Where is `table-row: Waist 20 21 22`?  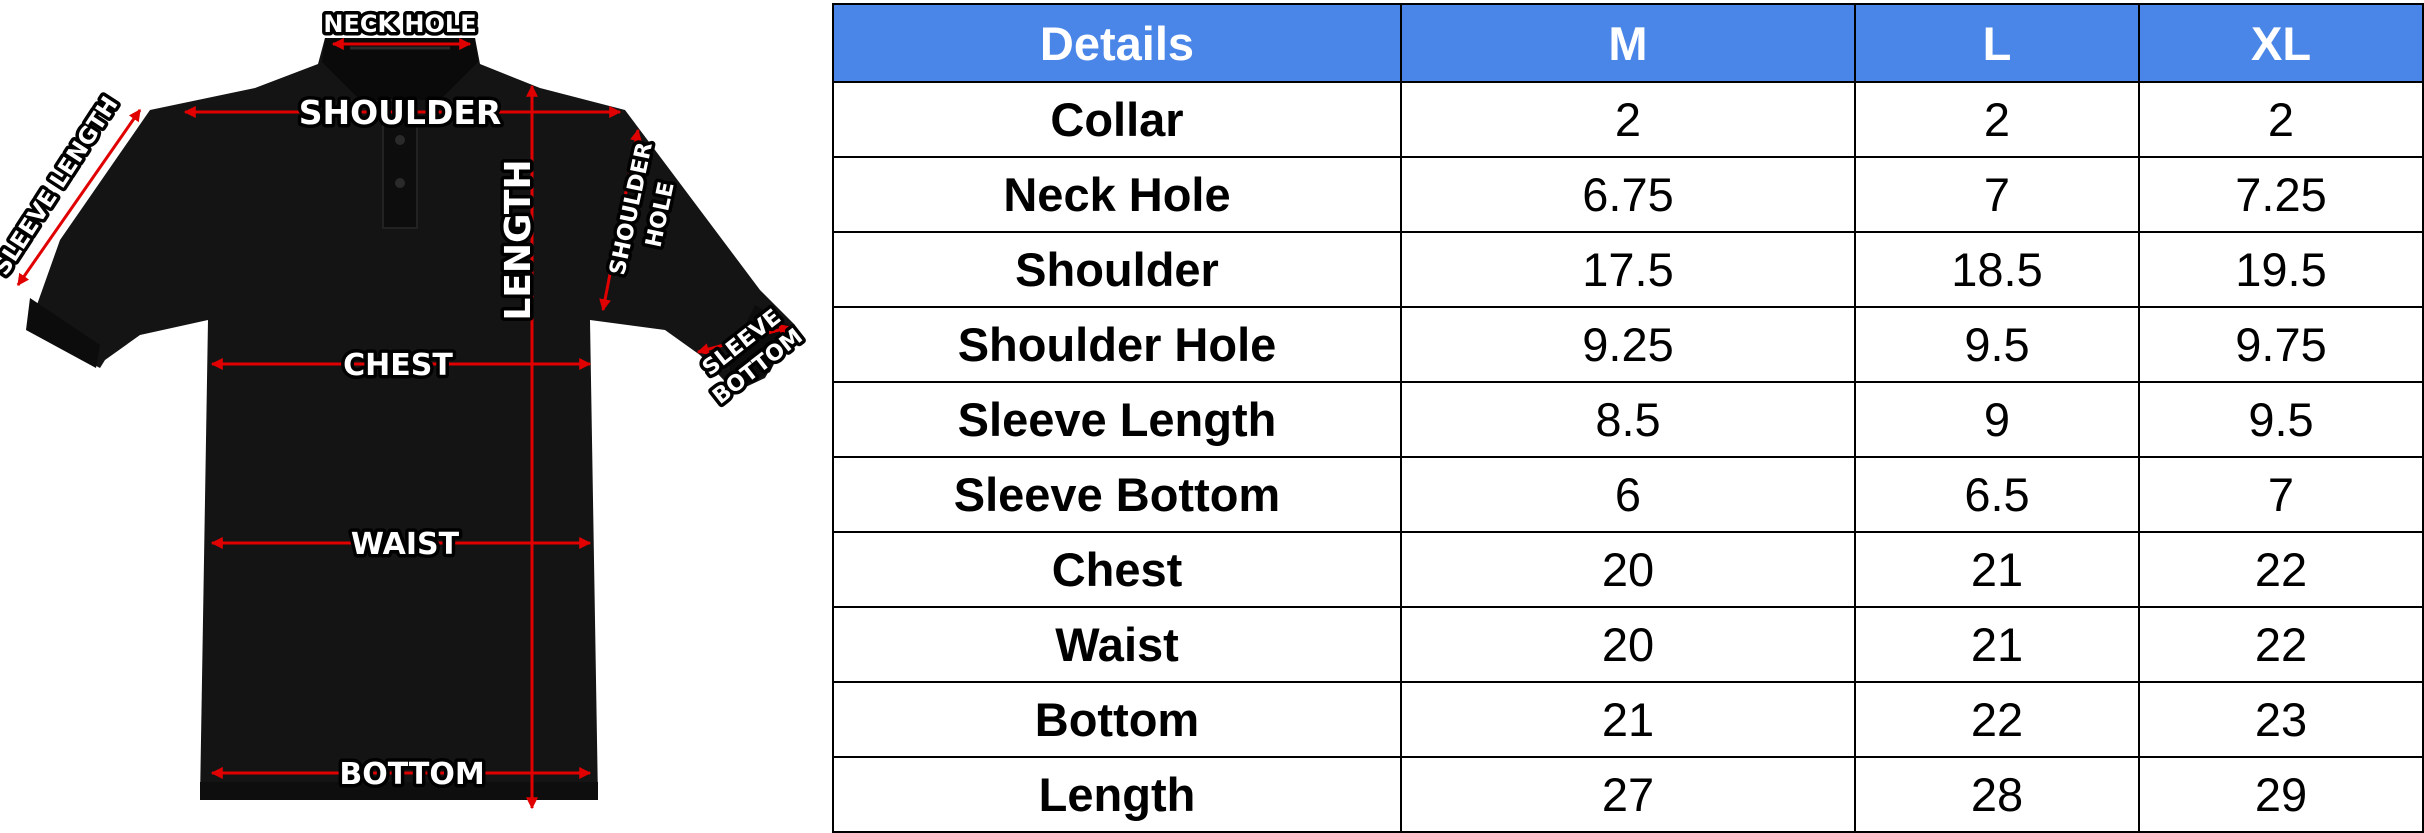
table-row: Waist 20 21 22 is located at coordinates (1628, 644).